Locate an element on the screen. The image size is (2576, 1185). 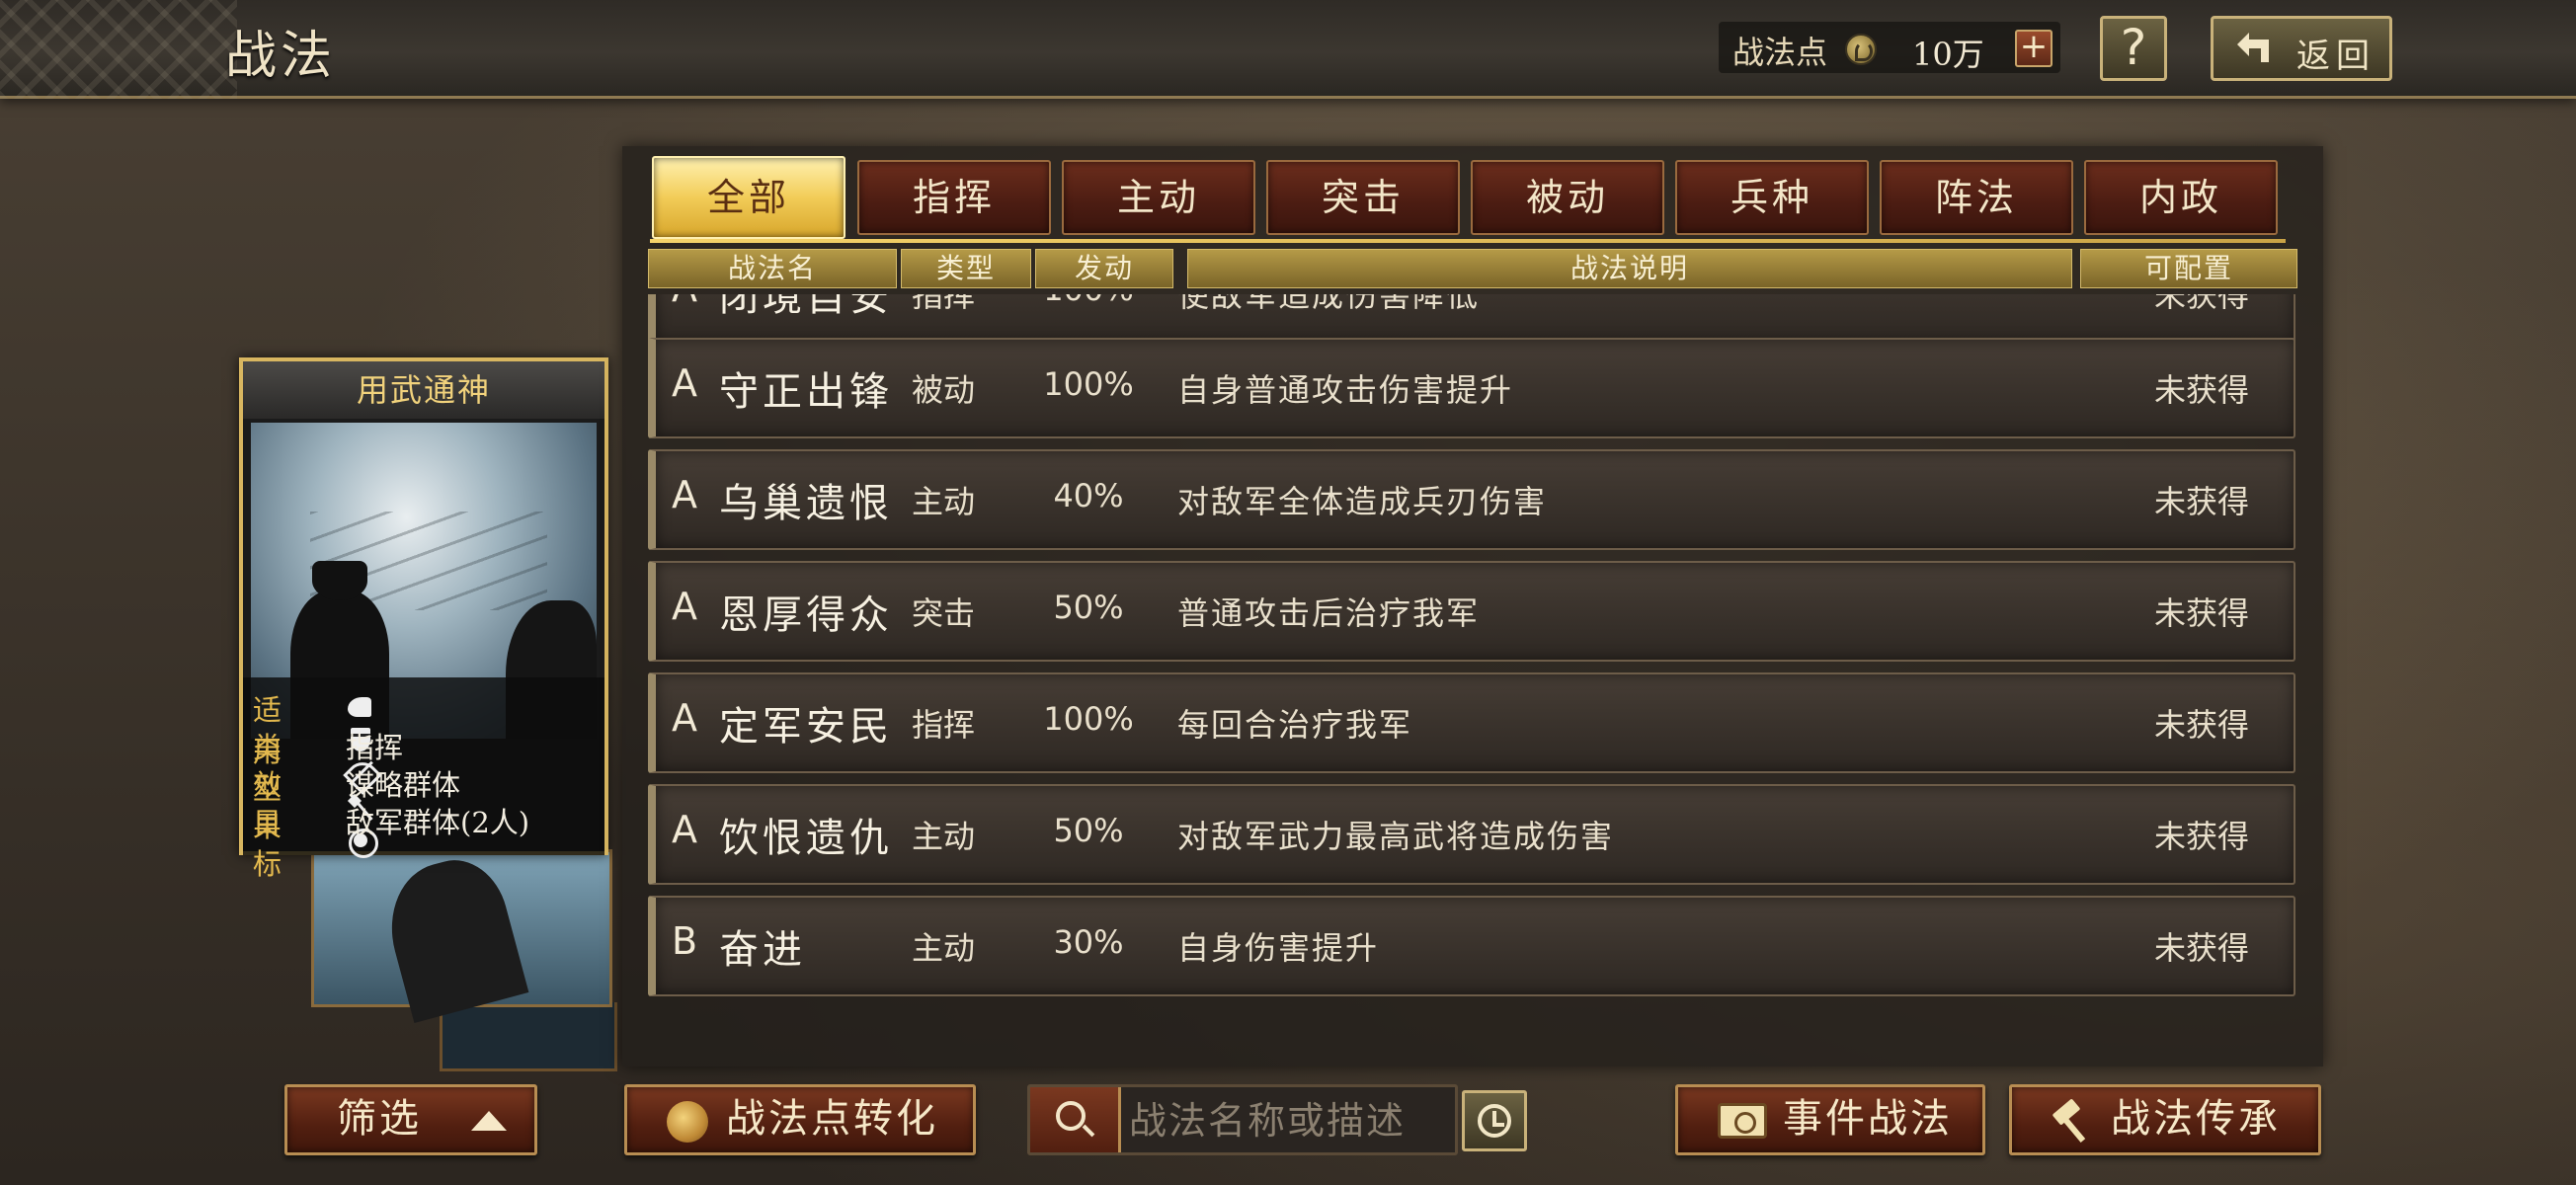
top-bar: 战法 战法点 10万 + ? 返回 is located at coordinates (1288, 50).